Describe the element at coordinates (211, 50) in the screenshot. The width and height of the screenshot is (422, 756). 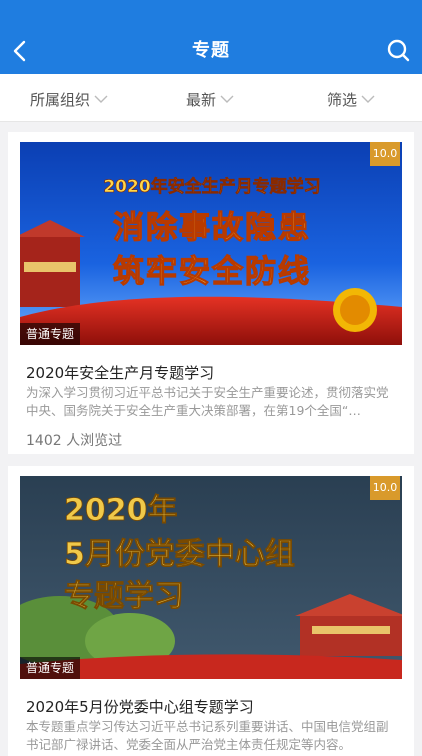
I see `page-title: 专题` at that location.